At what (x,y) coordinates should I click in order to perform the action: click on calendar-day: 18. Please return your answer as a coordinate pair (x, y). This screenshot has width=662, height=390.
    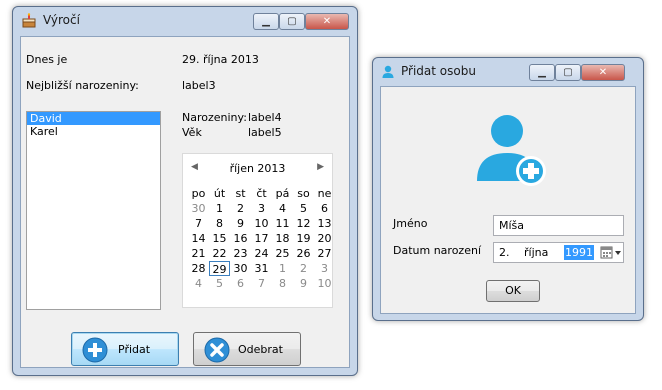
    Looking at the image, I should click on (282, 238).